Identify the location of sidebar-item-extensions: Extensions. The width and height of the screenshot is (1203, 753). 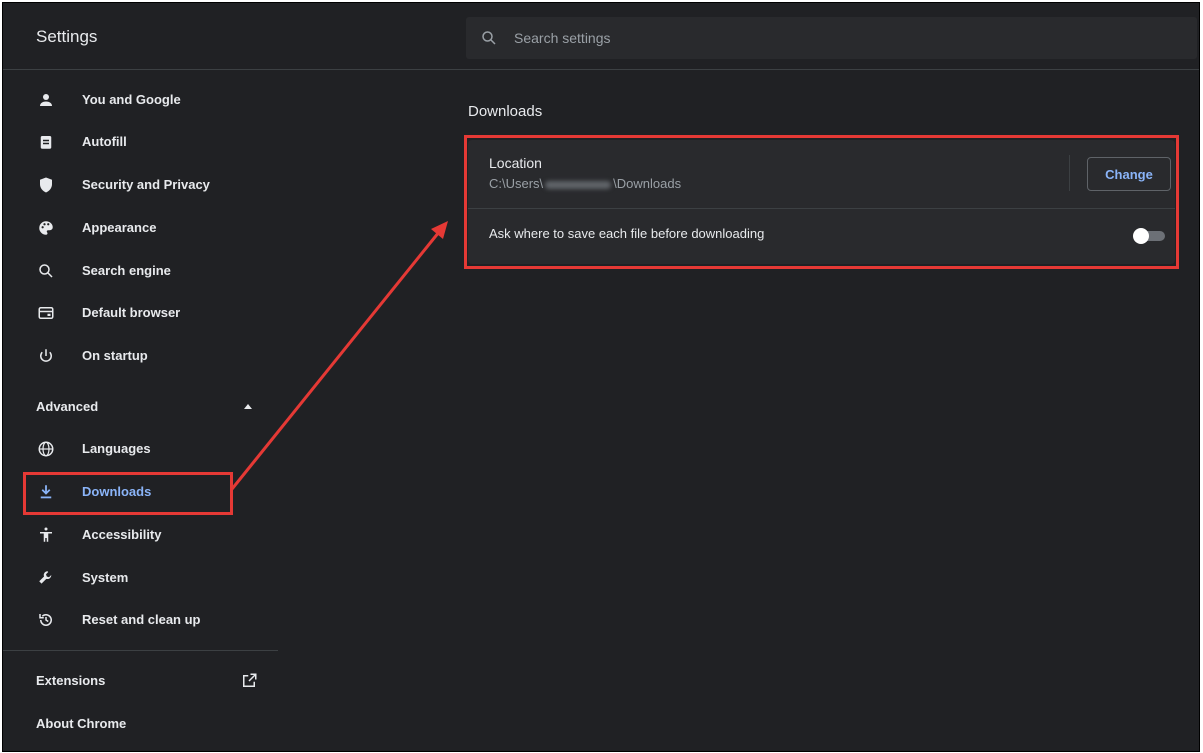
(140, 681).